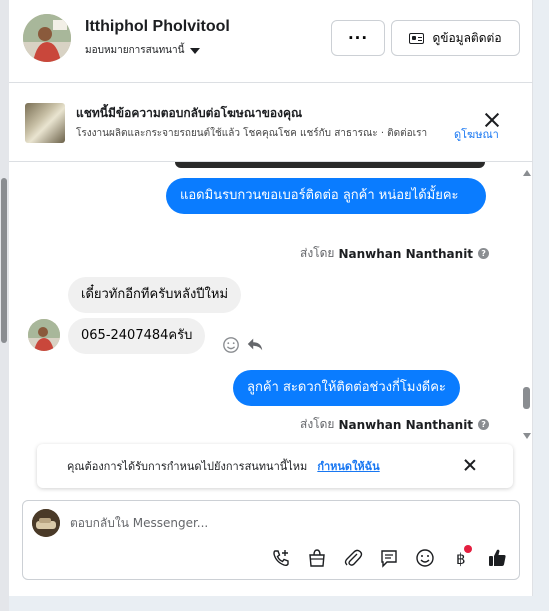 The height and width of the screenshot is (611, 549). I want to click on notification-close-button, so click(470, 465).